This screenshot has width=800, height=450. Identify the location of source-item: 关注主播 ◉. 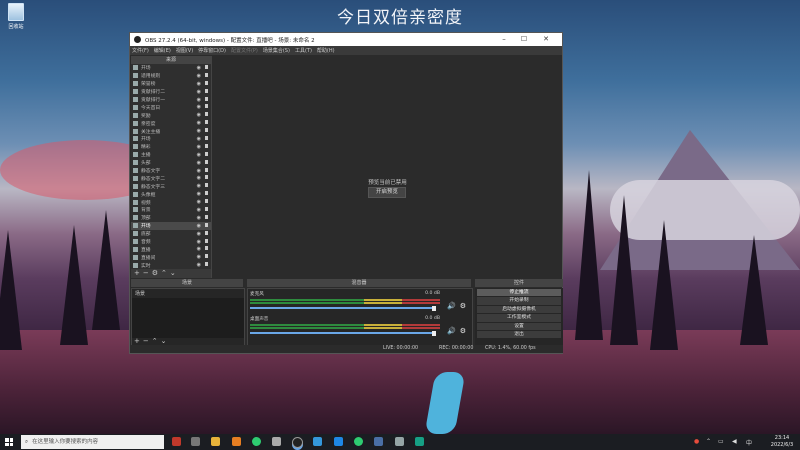
(171, 131).